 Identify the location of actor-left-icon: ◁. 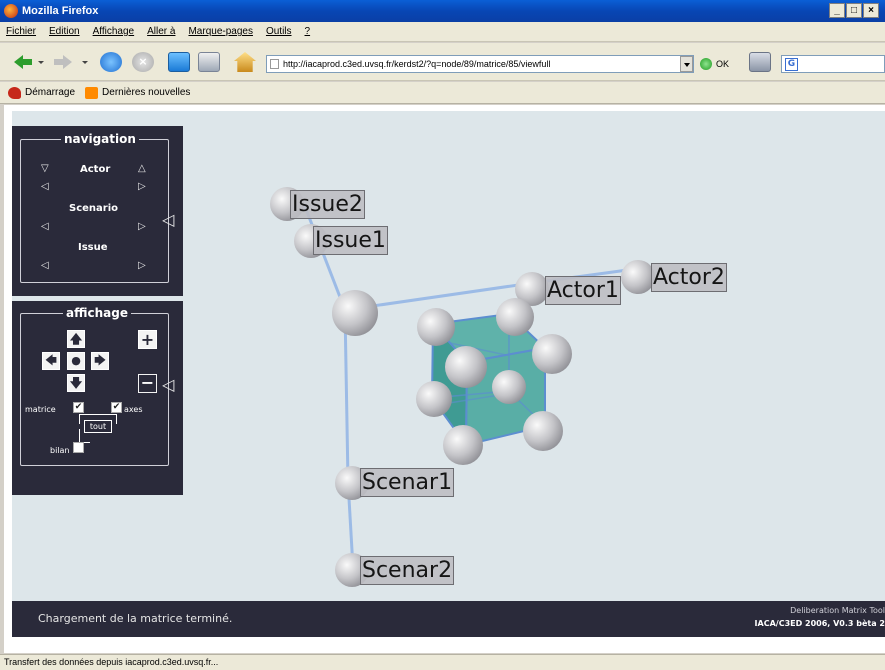
(45, 187).